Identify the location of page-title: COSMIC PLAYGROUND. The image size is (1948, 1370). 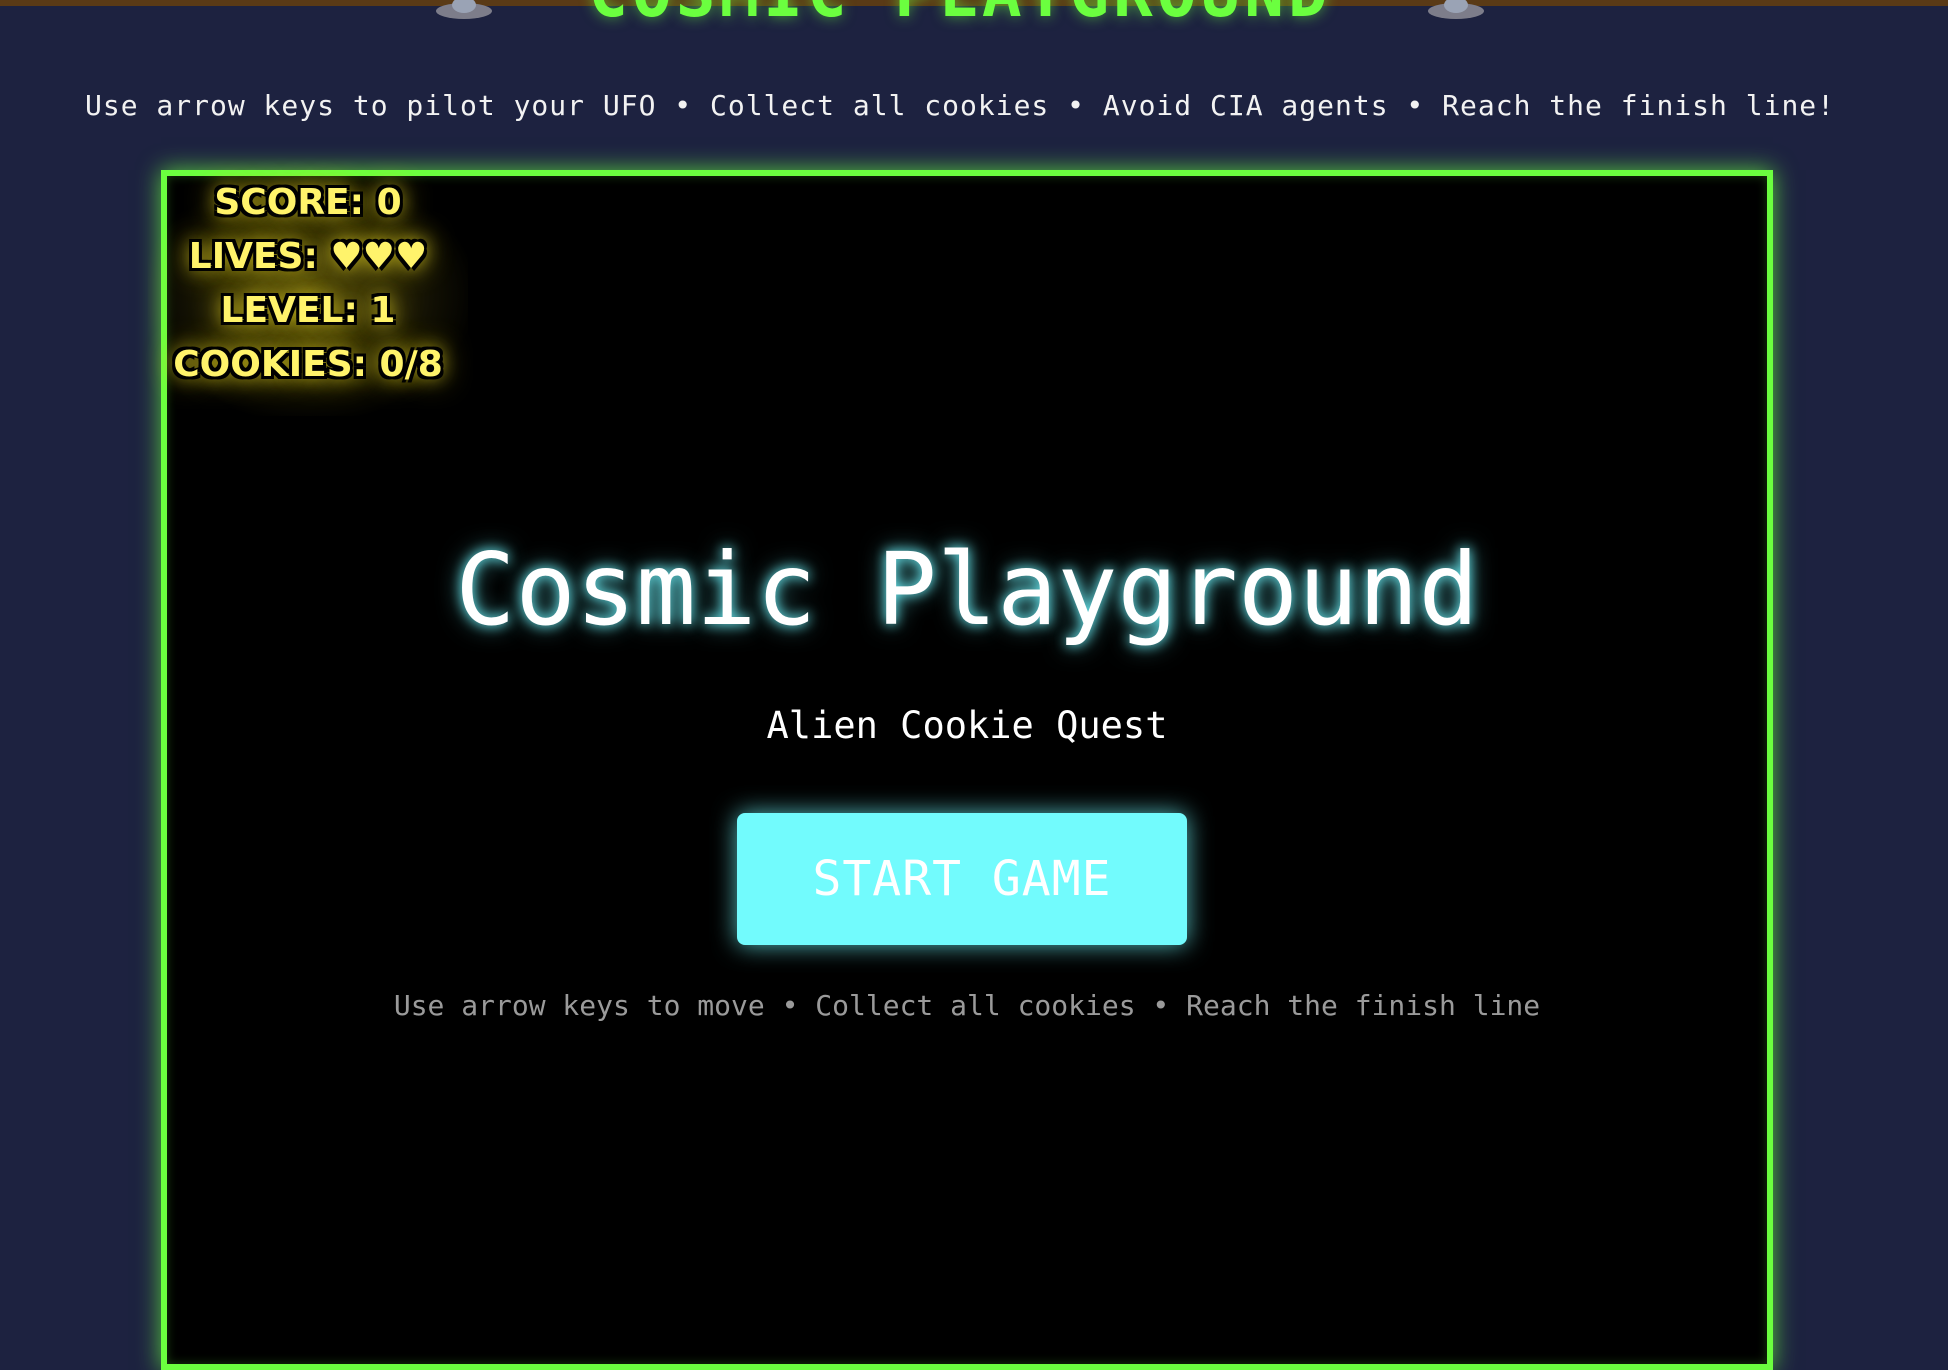
(960, 16).